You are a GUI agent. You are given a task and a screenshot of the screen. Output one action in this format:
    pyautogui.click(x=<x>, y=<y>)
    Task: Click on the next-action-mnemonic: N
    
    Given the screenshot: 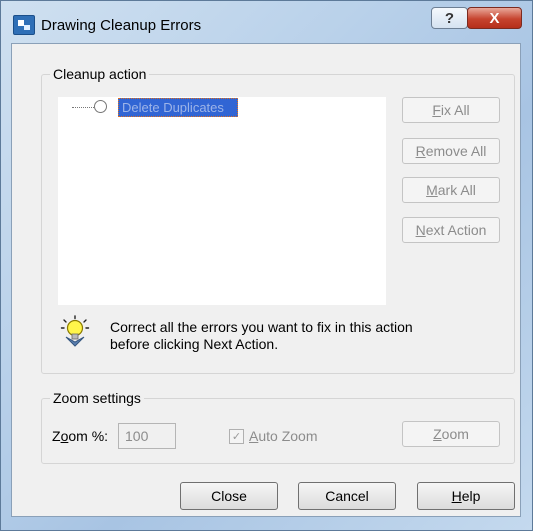 What is the action you would take?
    pyautogui.click(x=420, y=230)
    